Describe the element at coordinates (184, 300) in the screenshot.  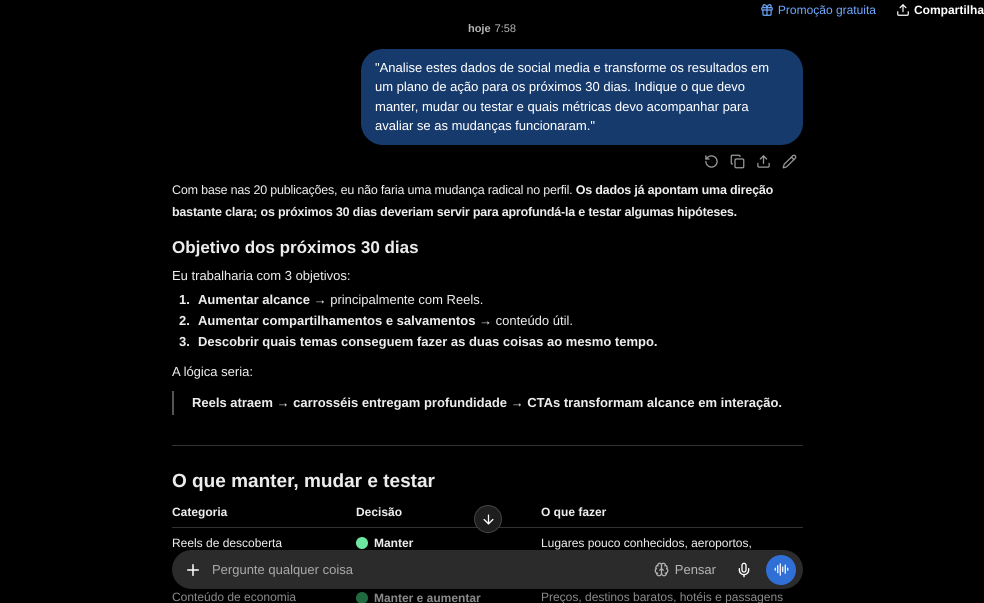
I see `list-number: 1.` at that location.